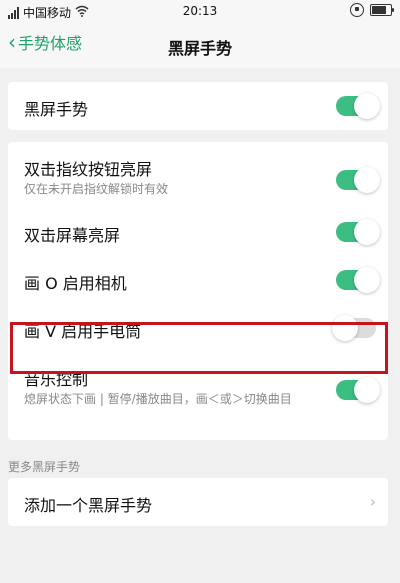 The image size is (400, 583). What do you see at coordinates (158, 399) in the screenshot?
I see `row-sublabel: 熄屏状态下画 | 暂停/播放曲目，画＜或＞切换曲目` at bounding box center [158, 399].